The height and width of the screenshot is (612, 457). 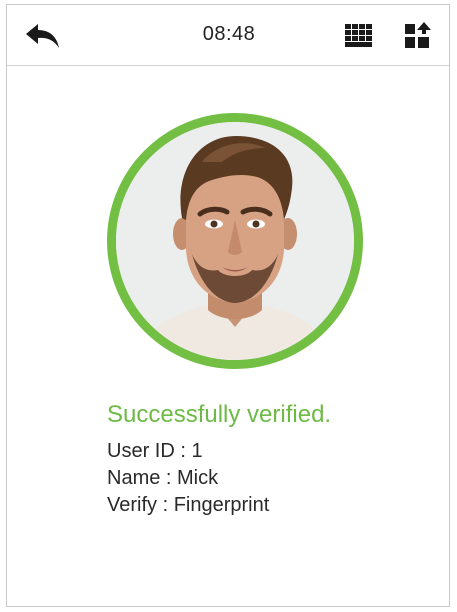 I want to click on clock-time: 08:48, so click(x=229, y=34).